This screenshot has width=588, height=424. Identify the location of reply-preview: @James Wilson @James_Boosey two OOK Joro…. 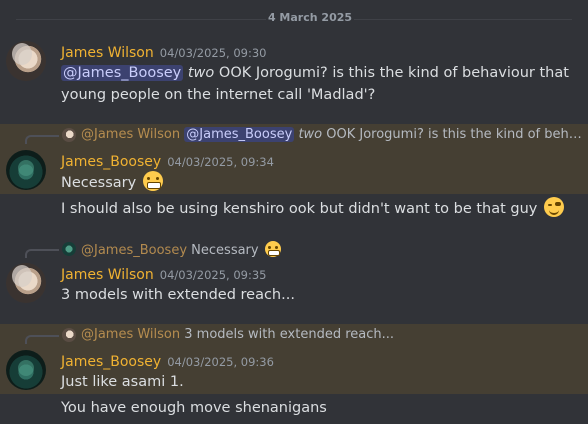
(294, 135).